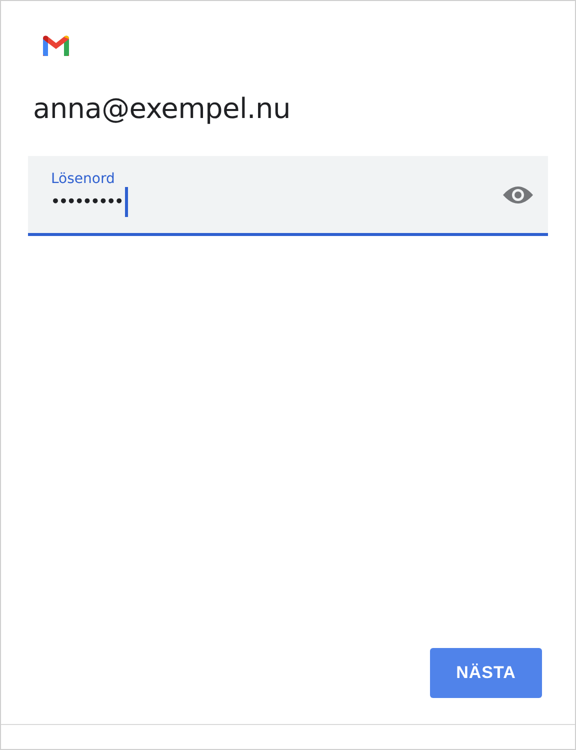 The height and width of the screenshot is (750, 576). I want to click on account-email: anna@exempel.nu, so click(162, 108).